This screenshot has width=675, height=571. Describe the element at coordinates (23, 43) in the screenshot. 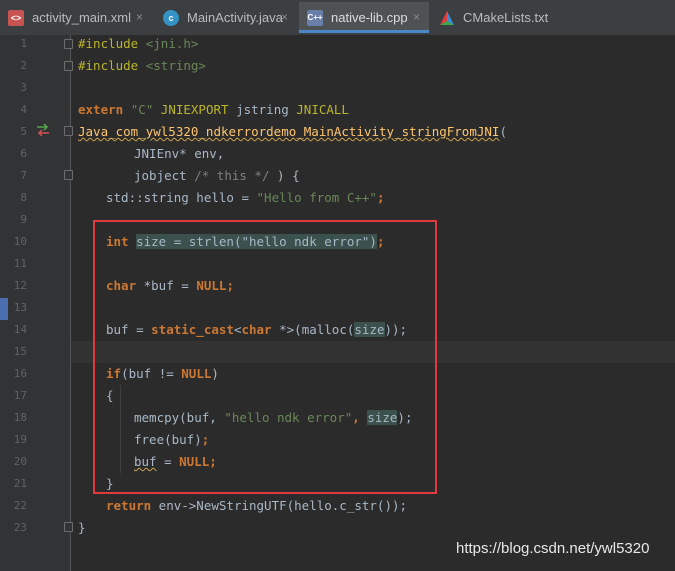

I see `line-number: 1` at that location.